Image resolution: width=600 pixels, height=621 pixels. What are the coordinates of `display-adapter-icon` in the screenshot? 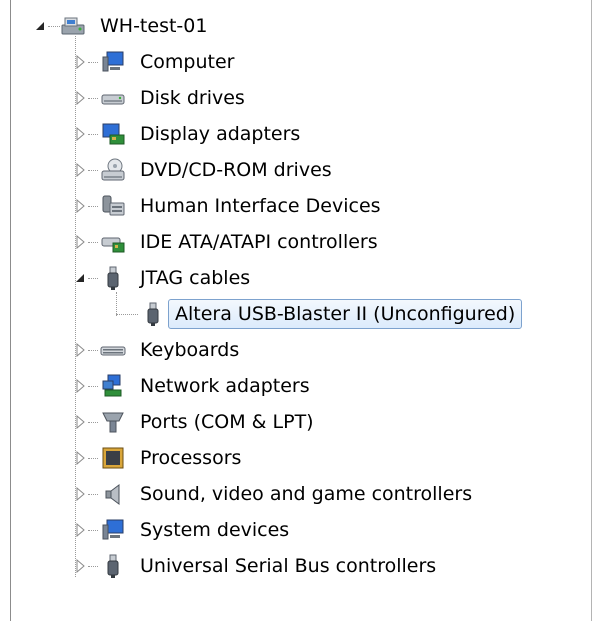 It's located at (113, 134).